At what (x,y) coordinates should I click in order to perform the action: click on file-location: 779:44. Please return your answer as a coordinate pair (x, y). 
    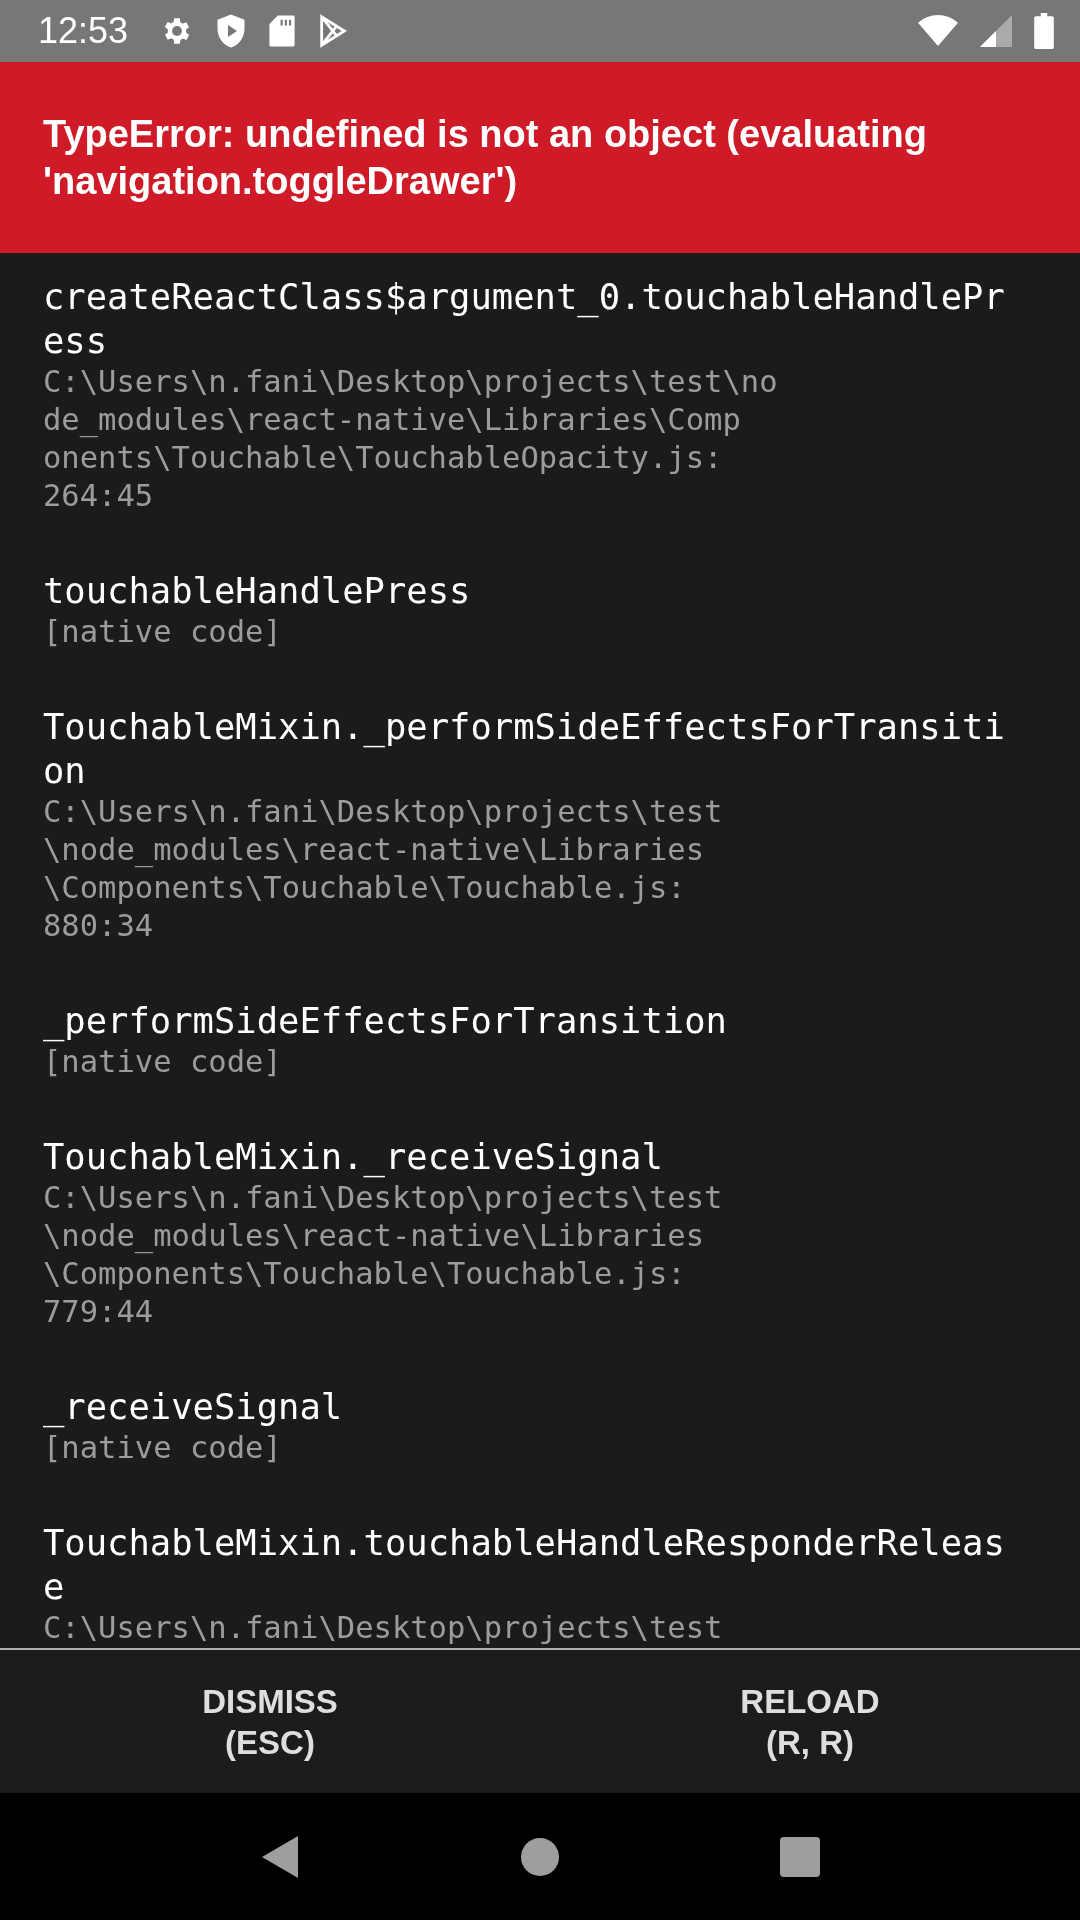
    Looking at the image, I should click on (99, 1312).